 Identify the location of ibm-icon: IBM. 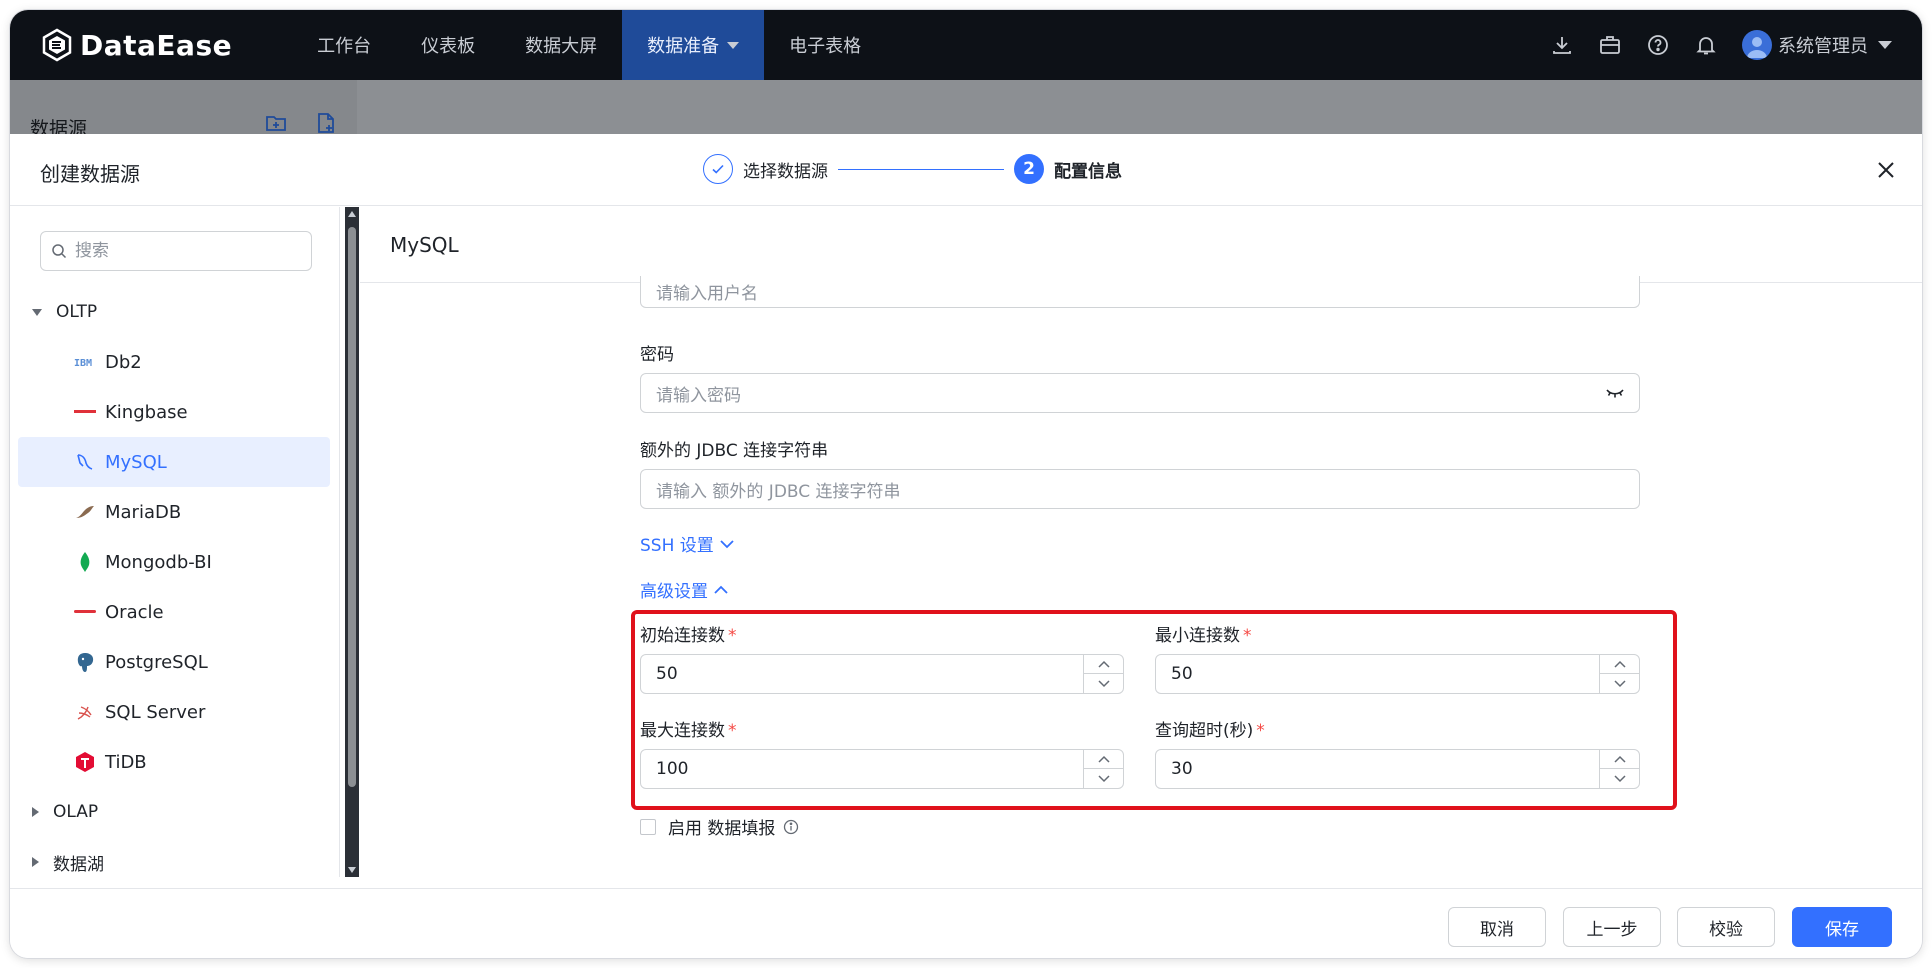
(85, 362).